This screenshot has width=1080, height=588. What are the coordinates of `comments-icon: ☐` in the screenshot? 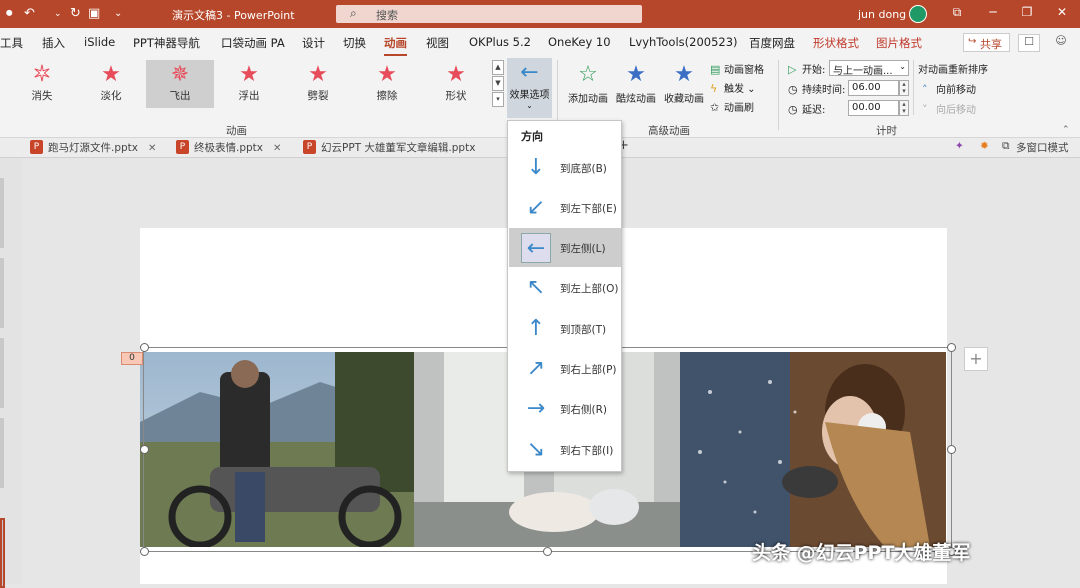 It's located at (1029, 43).